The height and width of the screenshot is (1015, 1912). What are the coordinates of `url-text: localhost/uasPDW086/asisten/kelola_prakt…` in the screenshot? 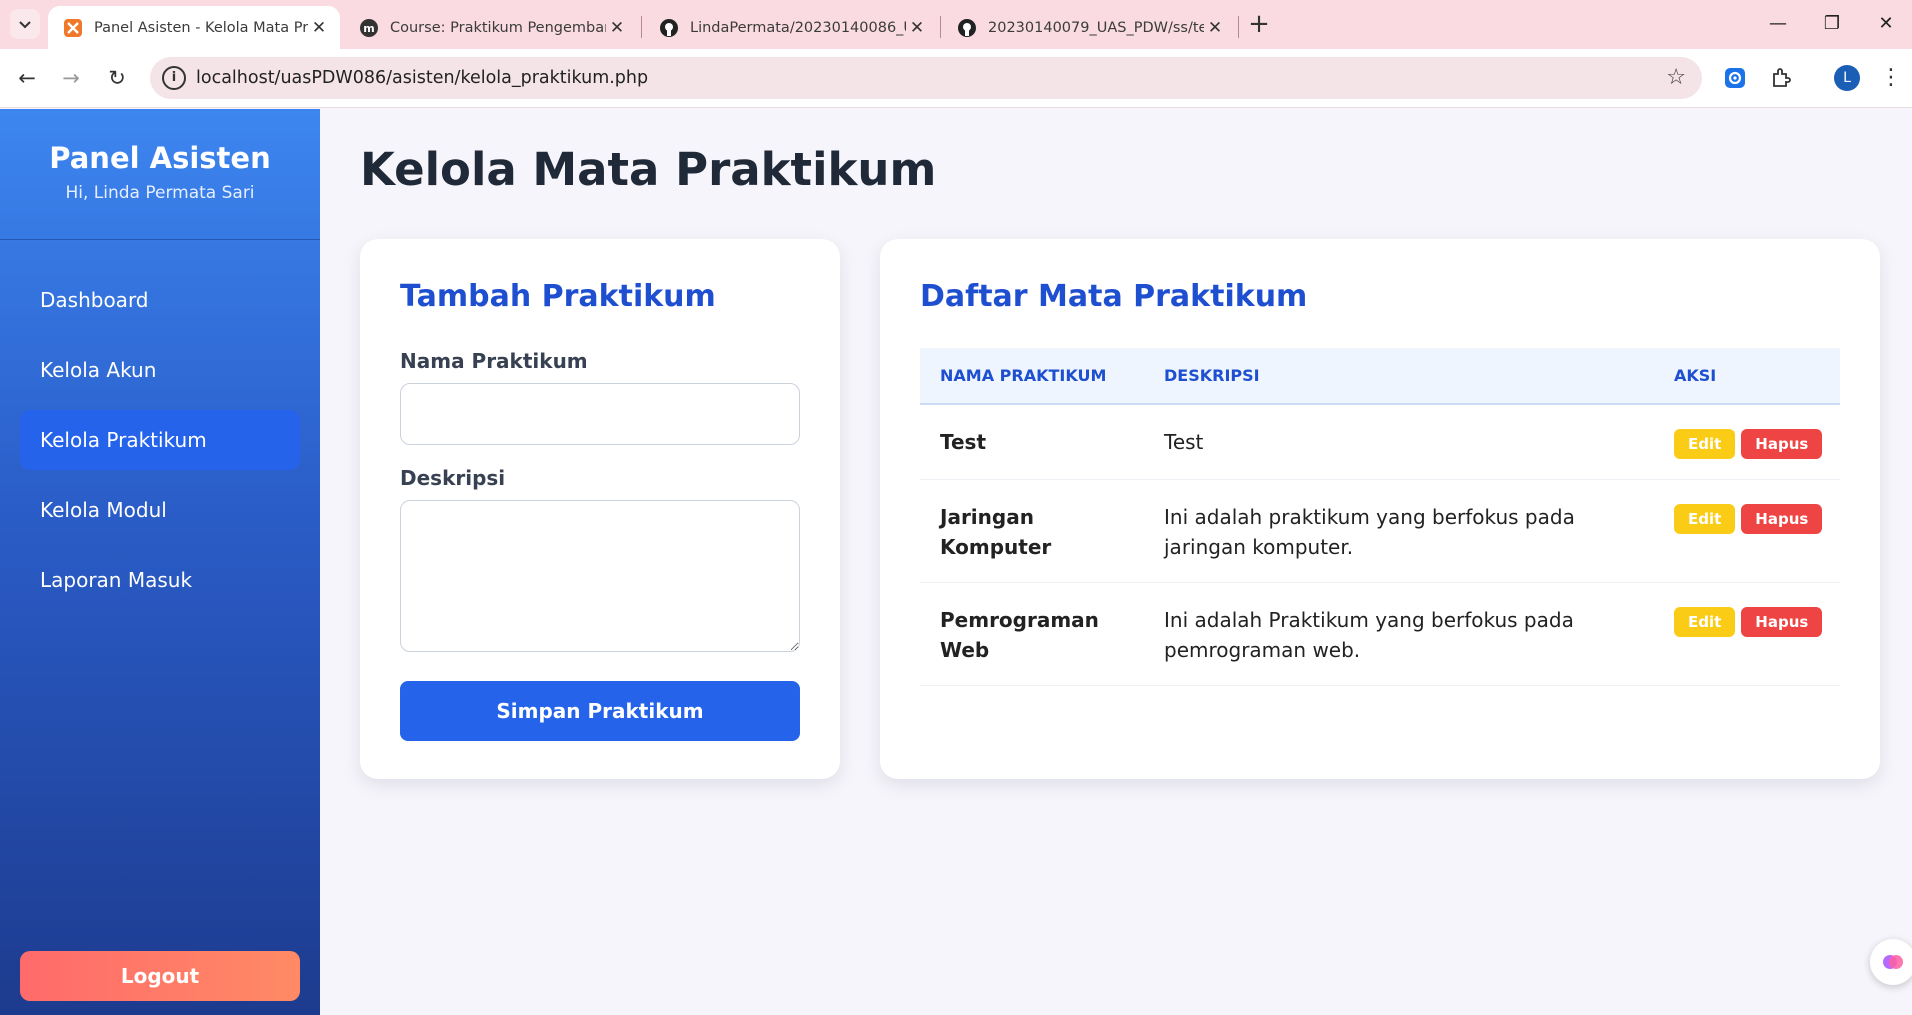 It's located at (422, 78).